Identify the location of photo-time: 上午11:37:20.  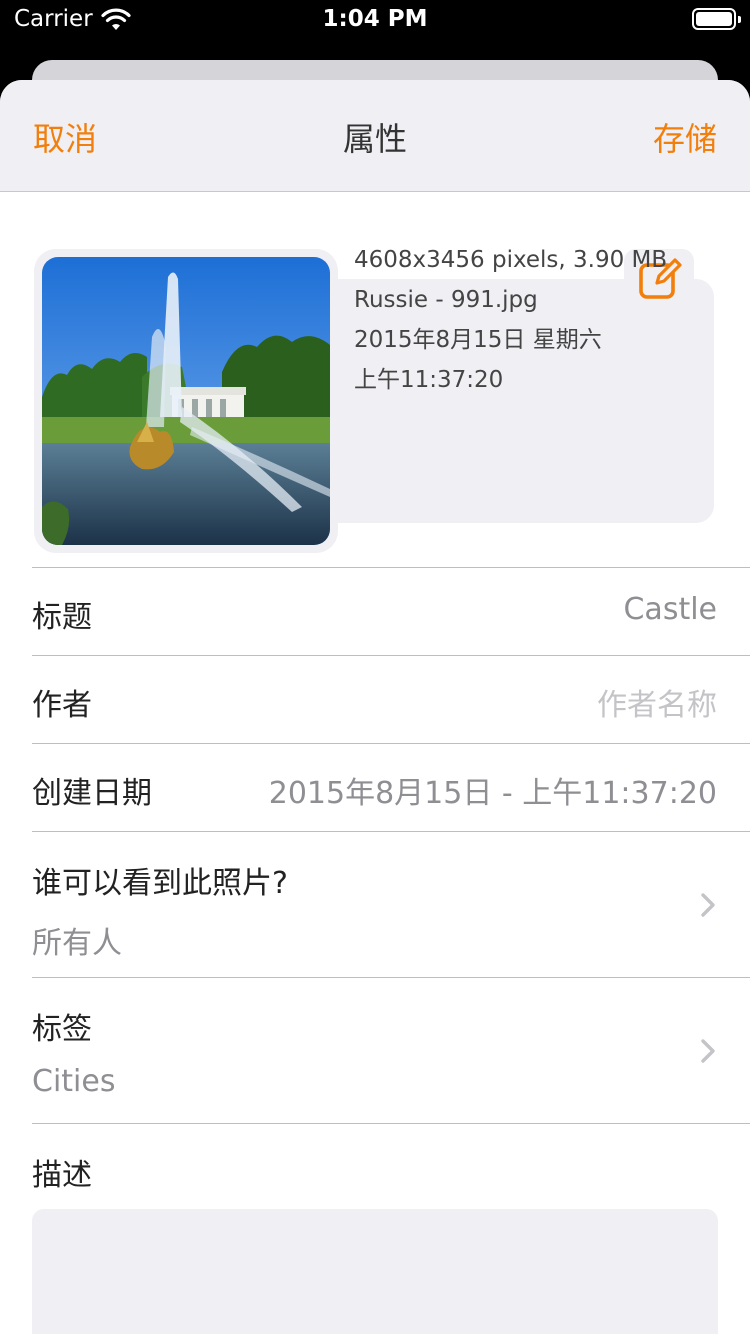
(429, 380).